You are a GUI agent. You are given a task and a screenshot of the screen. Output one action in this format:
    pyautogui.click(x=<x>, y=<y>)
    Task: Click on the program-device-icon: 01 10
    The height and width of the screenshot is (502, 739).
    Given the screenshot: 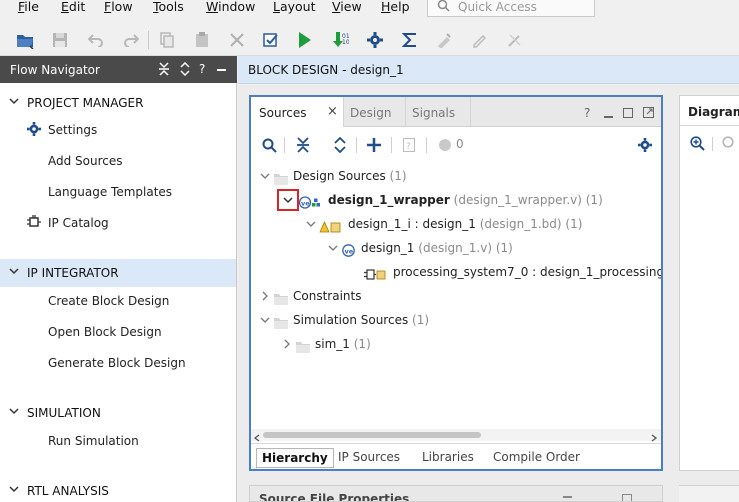 What is the action you would take?
    pyautogui.click(x=340, y=40)
    